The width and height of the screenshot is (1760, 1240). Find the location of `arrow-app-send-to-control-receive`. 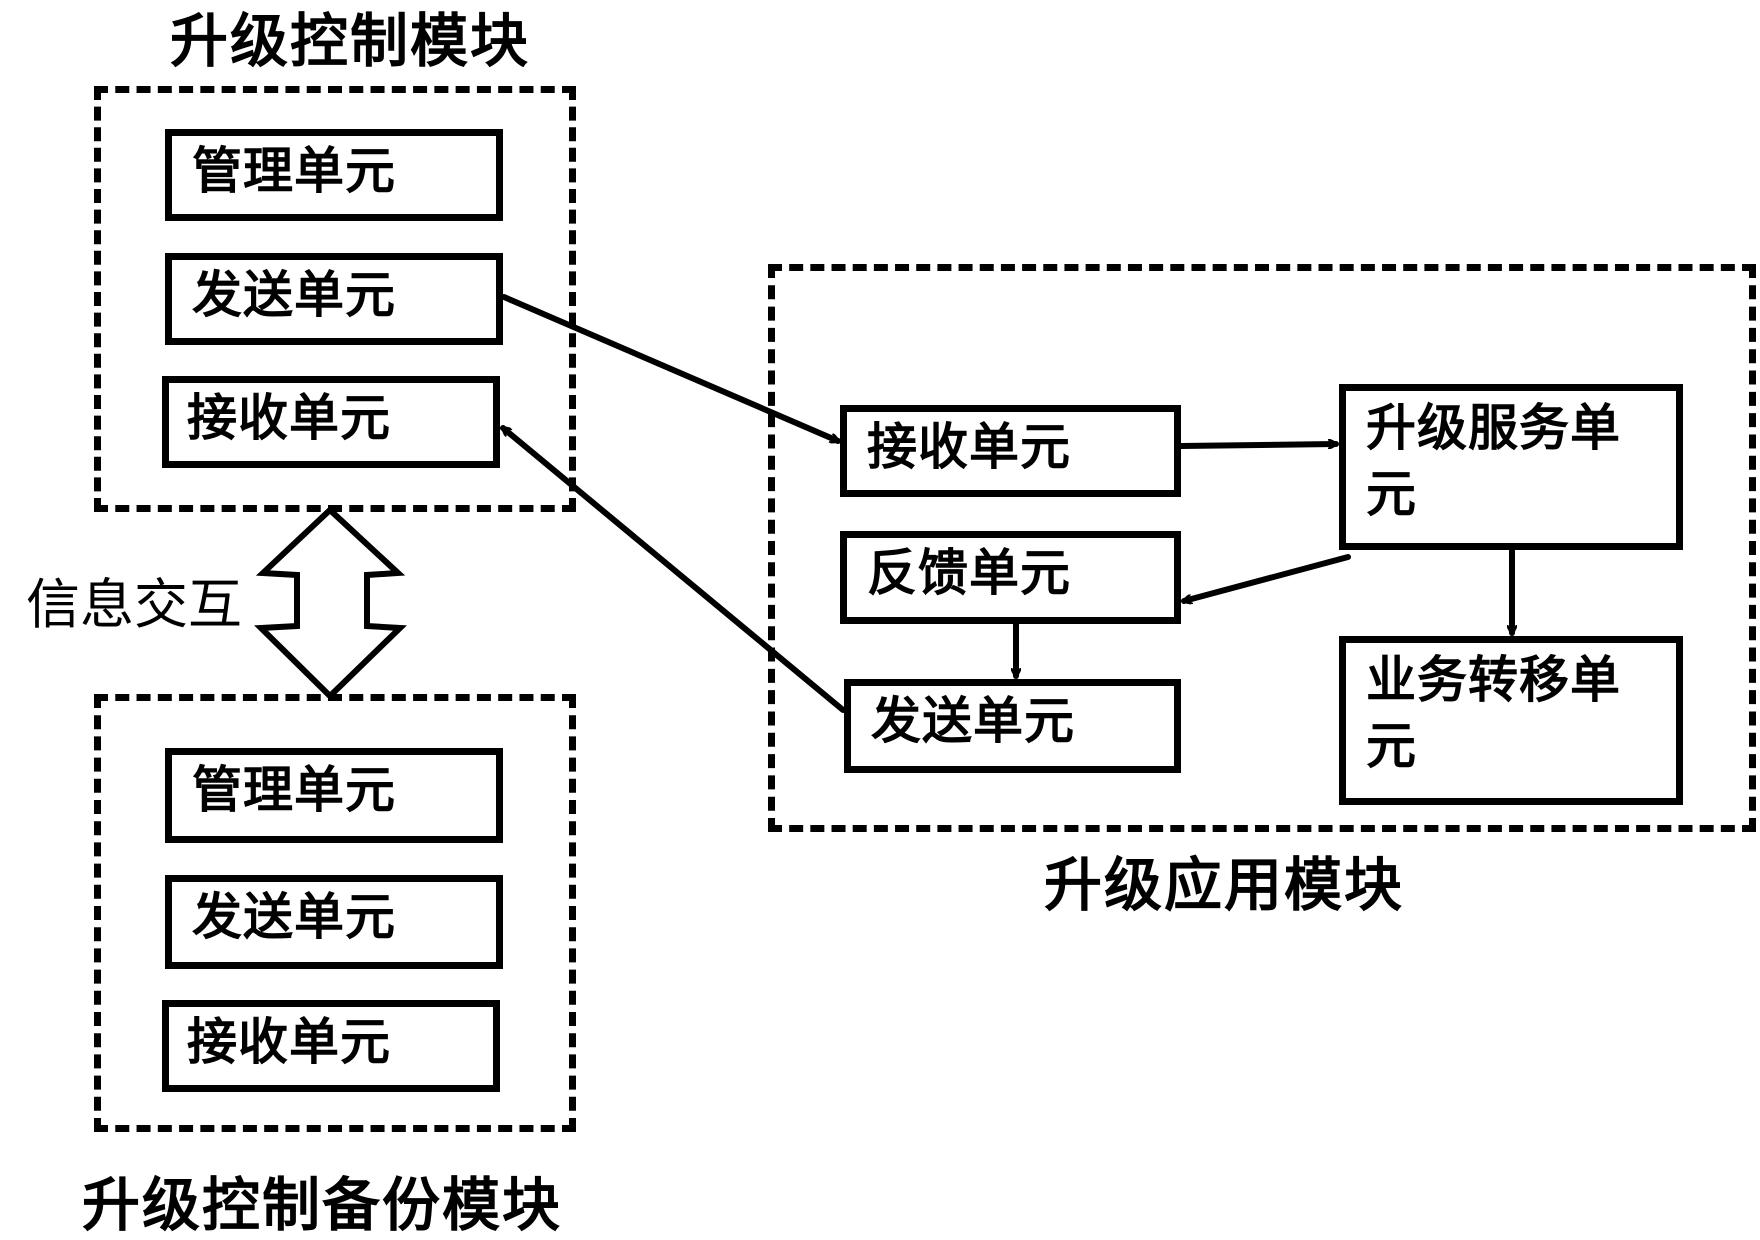

arrow-app-send-to-control-receive is located at coordinates (674, 569).